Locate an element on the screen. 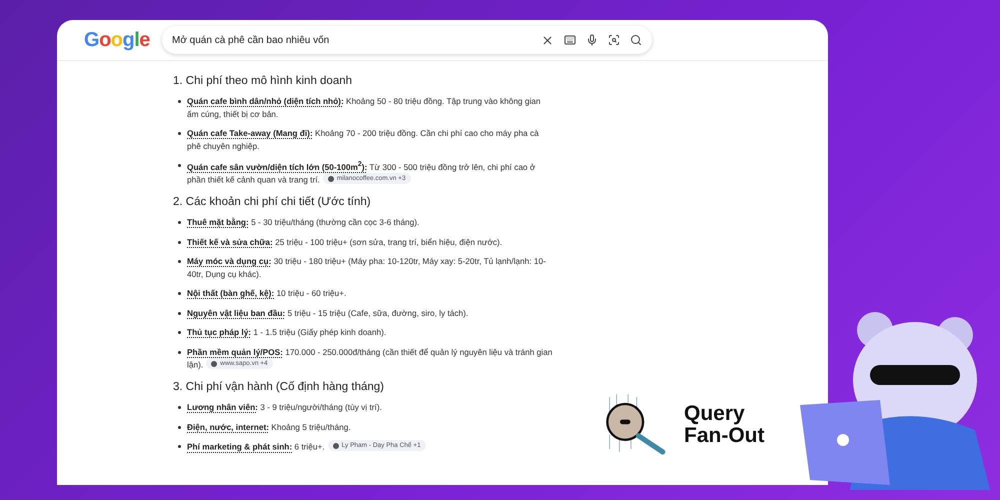 The width and height of the screenshot is (1000, 500). bullet-text: Quán cafe Take-away (Mang đi): Khoảng 70 - 200 triệu đồng. Cần chi phí cao cho máy pha cà phê chuyên nghiệp. is located at coordinates (363, 139).